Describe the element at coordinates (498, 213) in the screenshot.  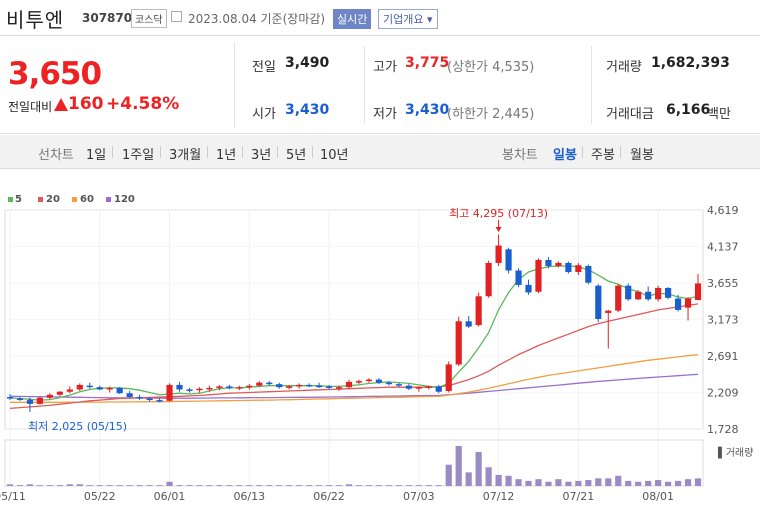
I see `max-price-annotation: 최고 4,295 (07/13)` at that location.